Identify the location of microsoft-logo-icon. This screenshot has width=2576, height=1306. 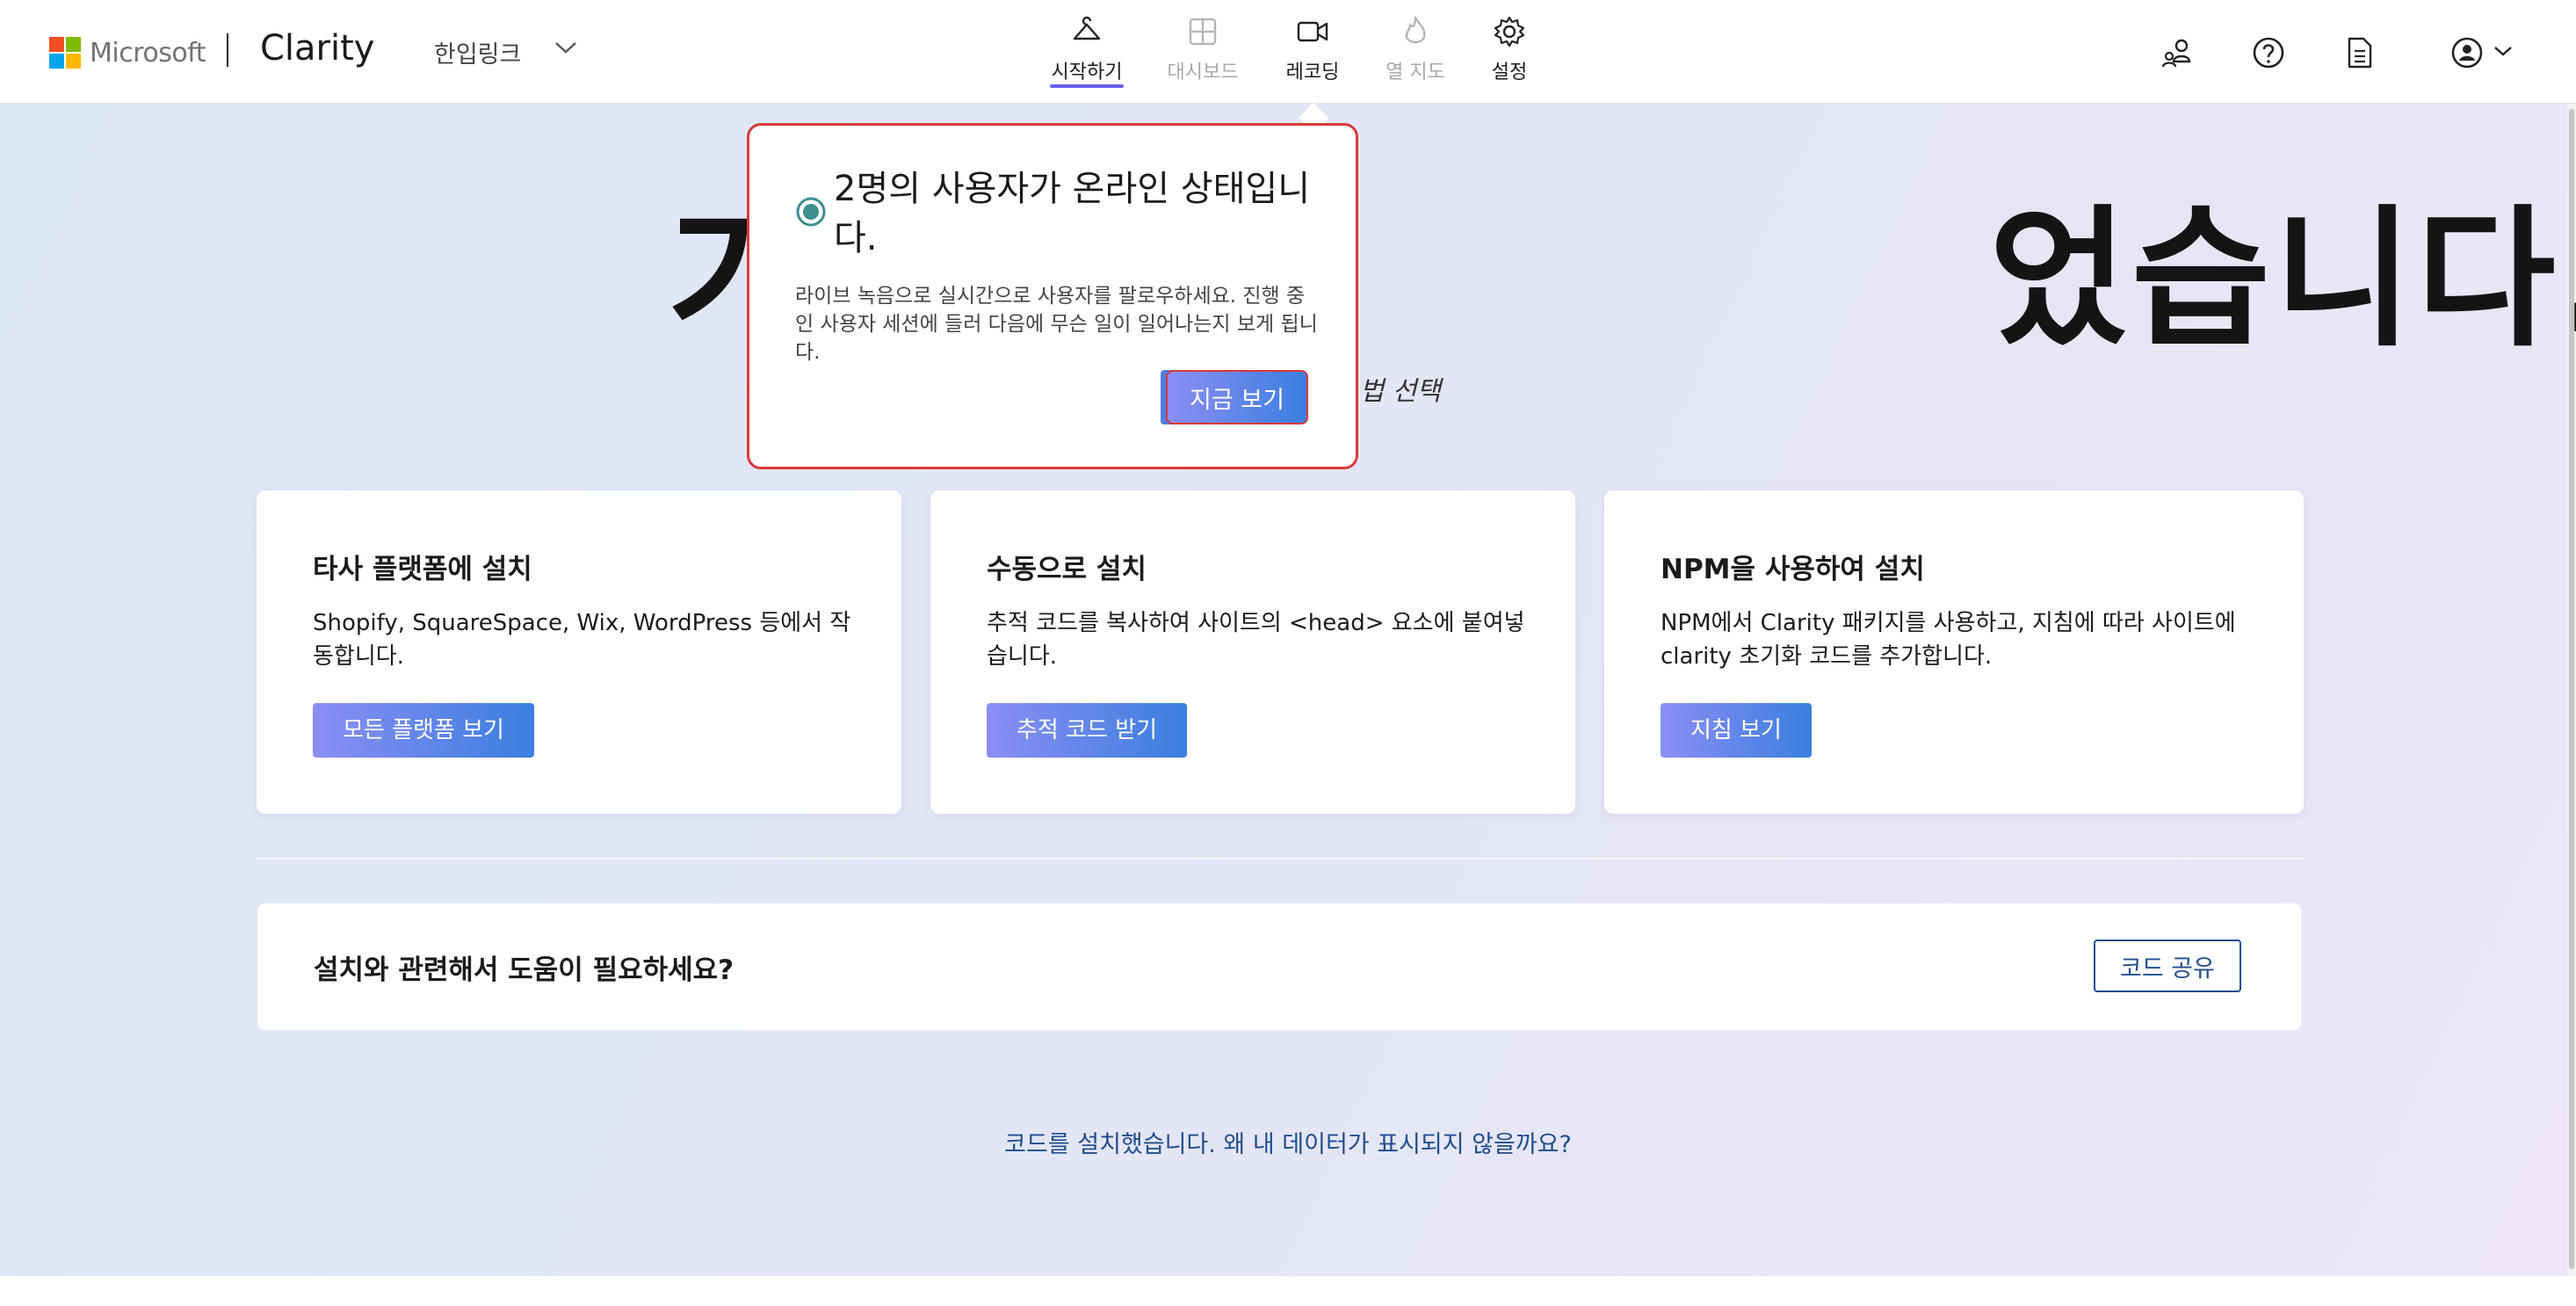
(65, 53).